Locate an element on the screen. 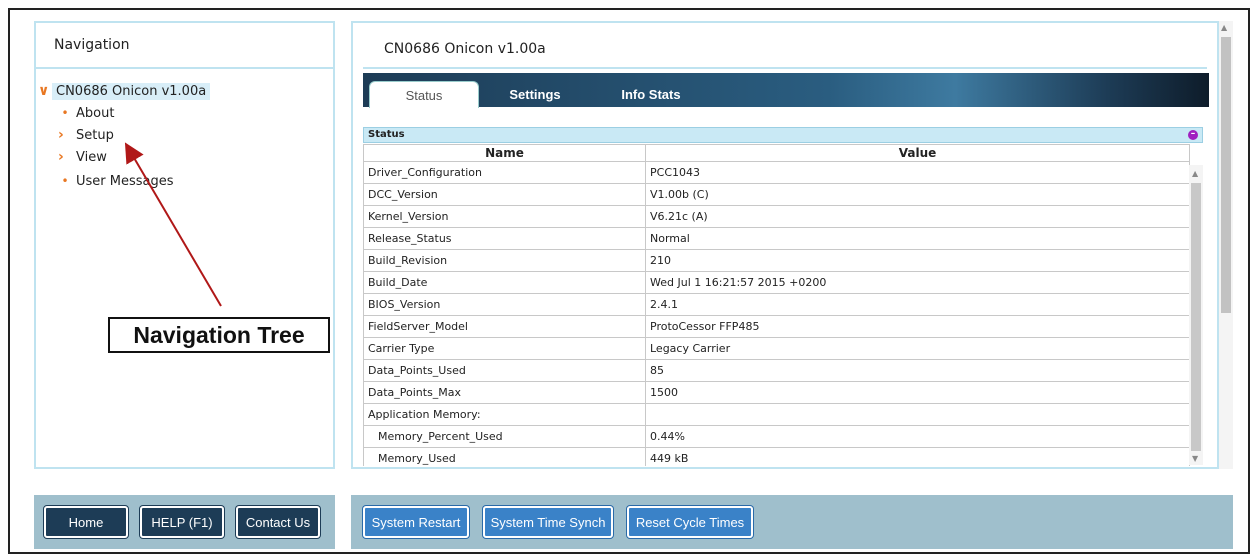  system-time-synch-button: System Time Synch is located at coordinates (548, 522).